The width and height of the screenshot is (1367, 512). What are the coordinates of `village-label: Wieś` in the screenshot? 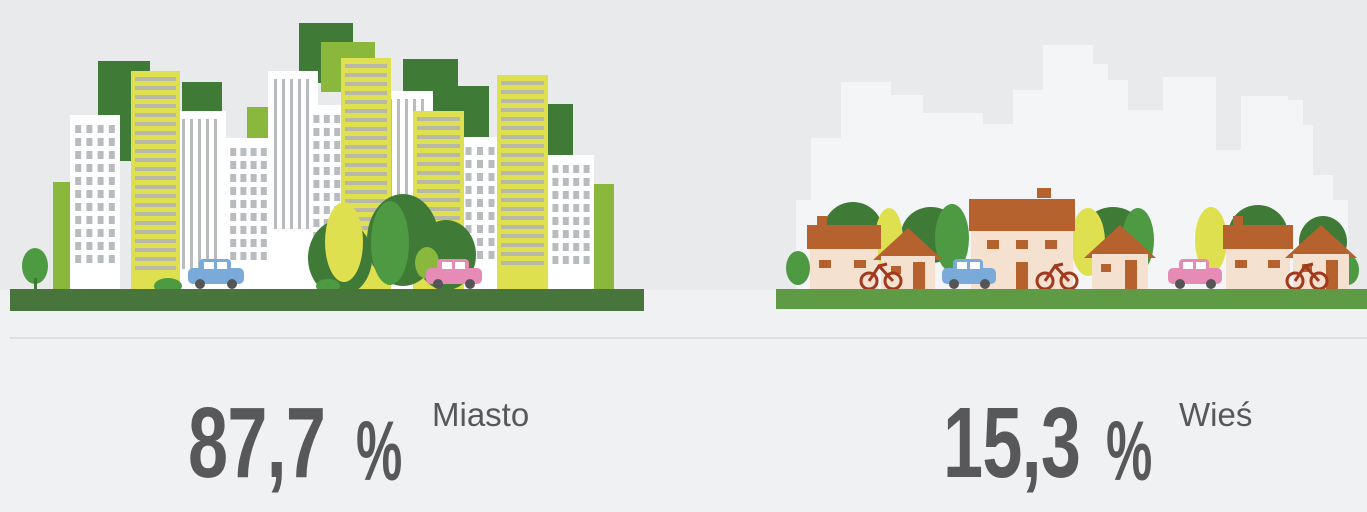 It's located at (1216, 414).